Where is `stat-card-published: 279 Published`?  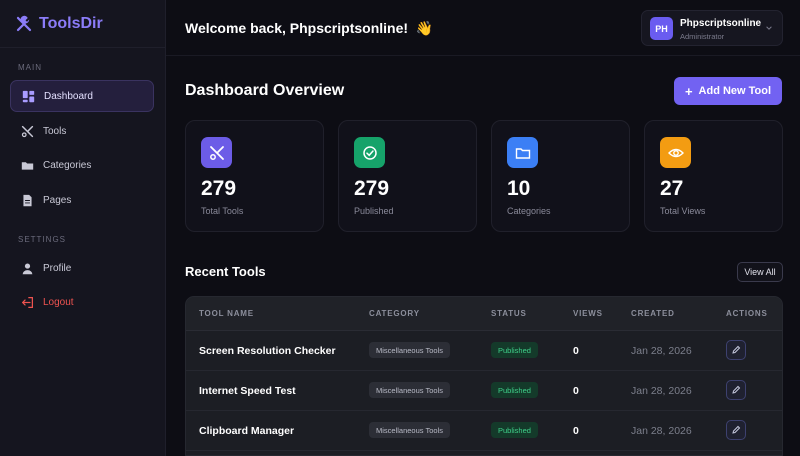
stat-card-published: 279 Published is located at coordinates (407, 176).